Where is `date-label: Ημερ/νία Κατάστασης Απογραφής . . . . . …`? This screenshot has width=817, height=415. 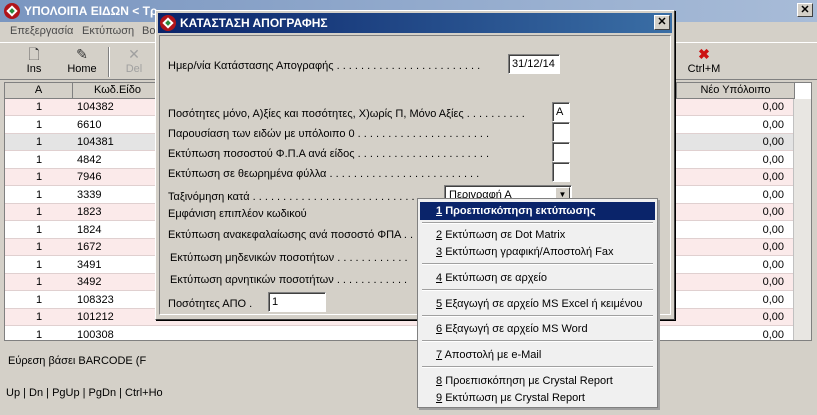
date-label: Ημερ/νία Κατάστασης Απογραφής . . . . . … is located at coordinates (324, 66).